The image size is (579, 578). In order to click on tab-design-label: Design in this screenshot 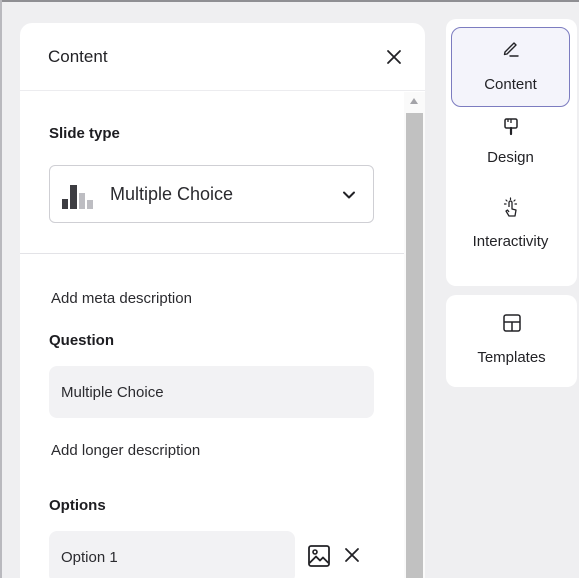, I will do `click(510, 157)`.